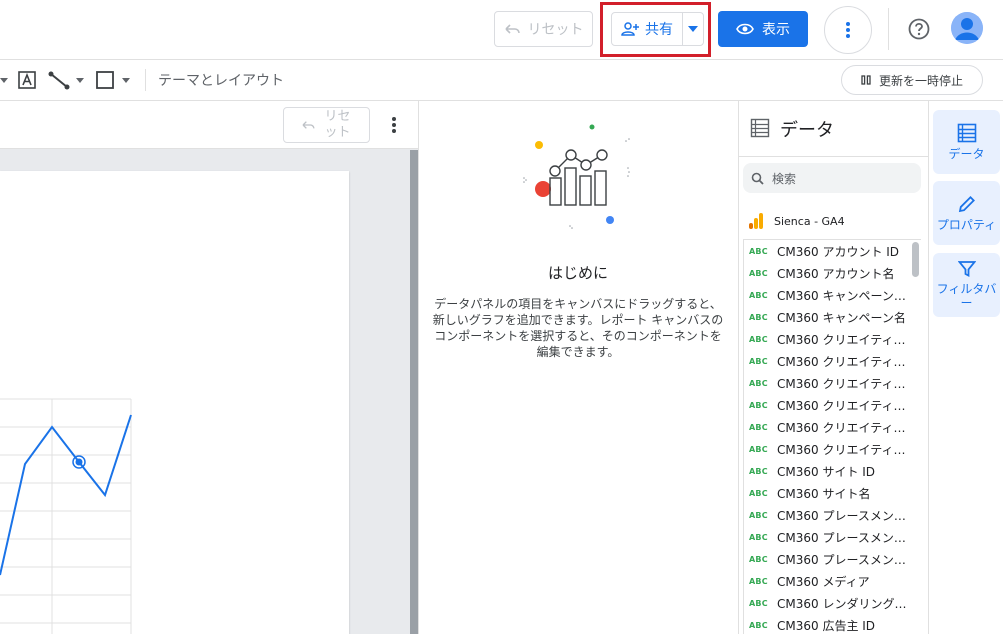 The image size is (1003, 634). What do you see at coordinates (796, 221) in the screenshot?
I see `data-source-item: Sienca - GA4` at bounding box center [796, 221].